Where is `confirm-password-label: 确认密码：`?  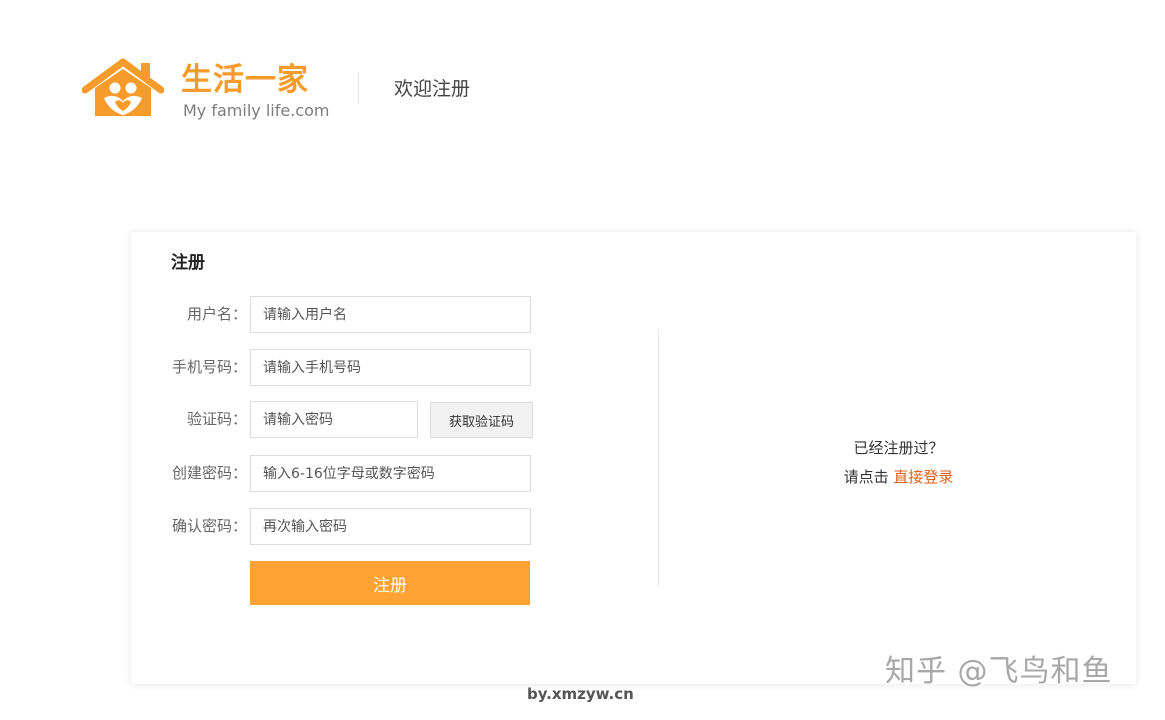
confirm-password-label: 确认密码： is located at coordinates (209, 526).